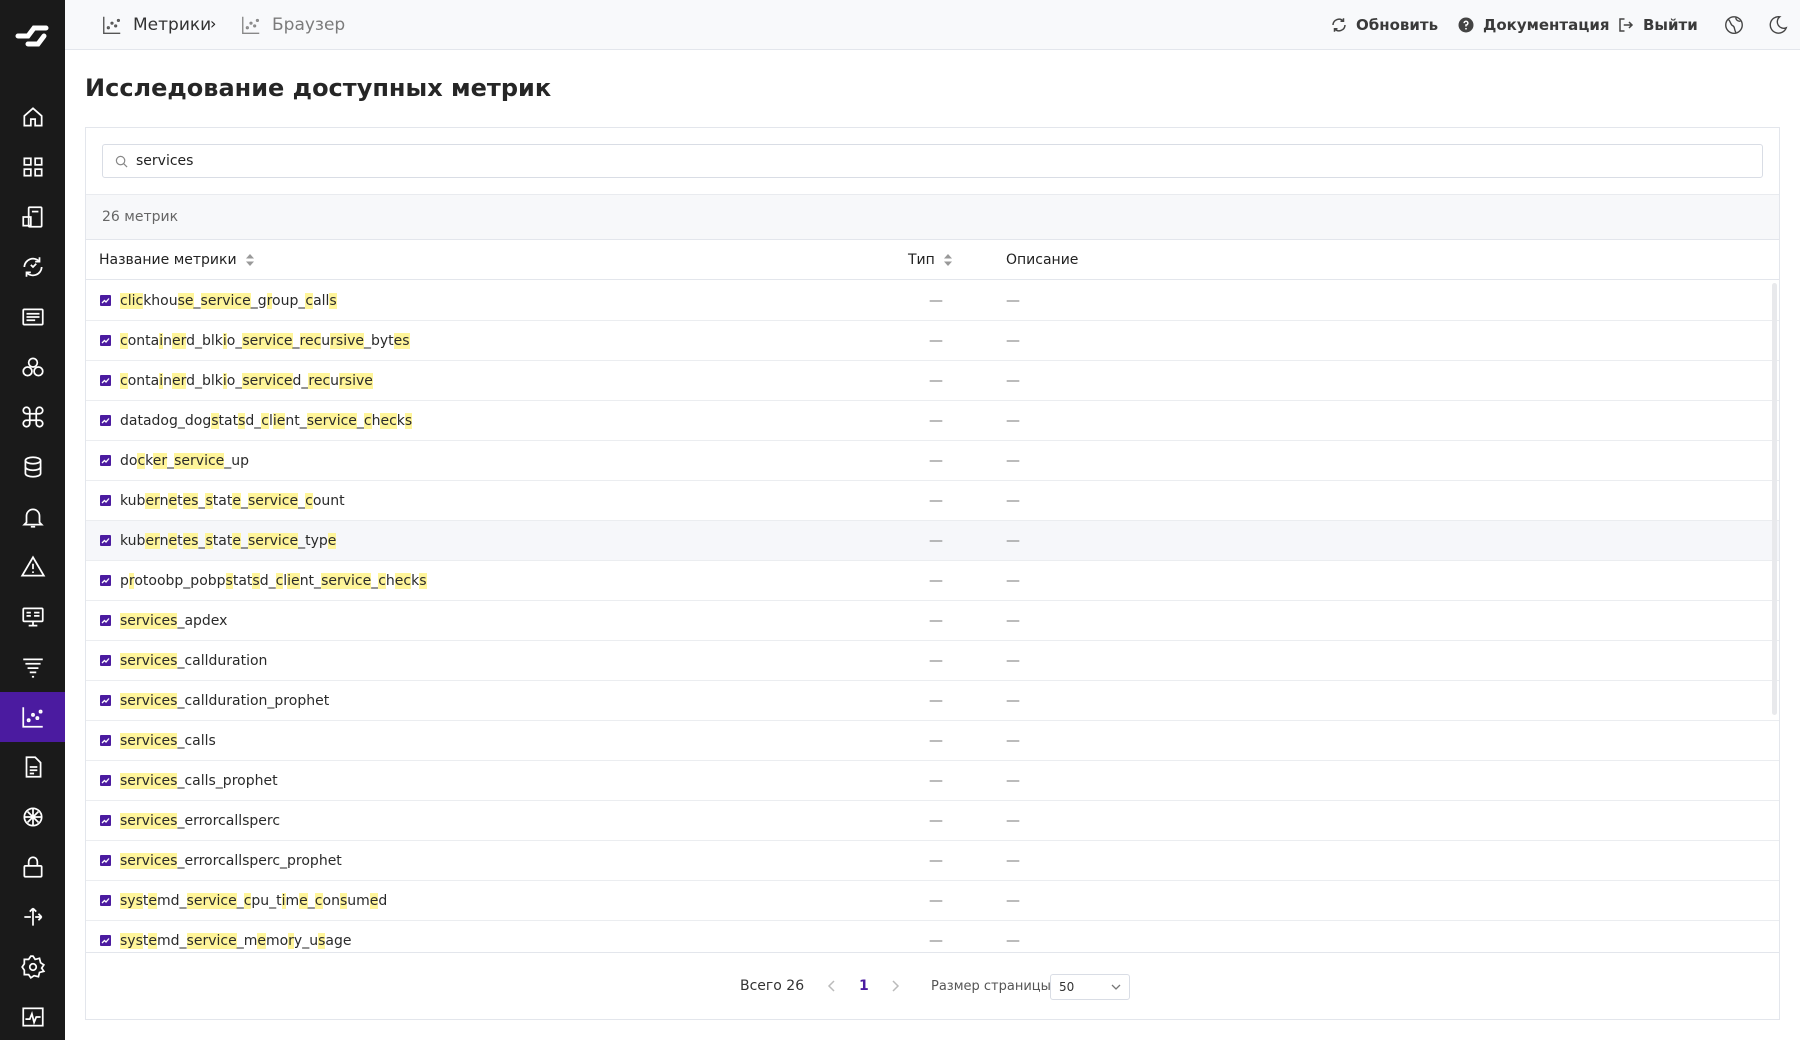 Image resolution: width=1800 pixels, height=1040 pixels. What do you see at coordinates (318, 88) in the screenshot?
I see `page-title: Исследование доступных метрик` at bounding box center [318, 88].